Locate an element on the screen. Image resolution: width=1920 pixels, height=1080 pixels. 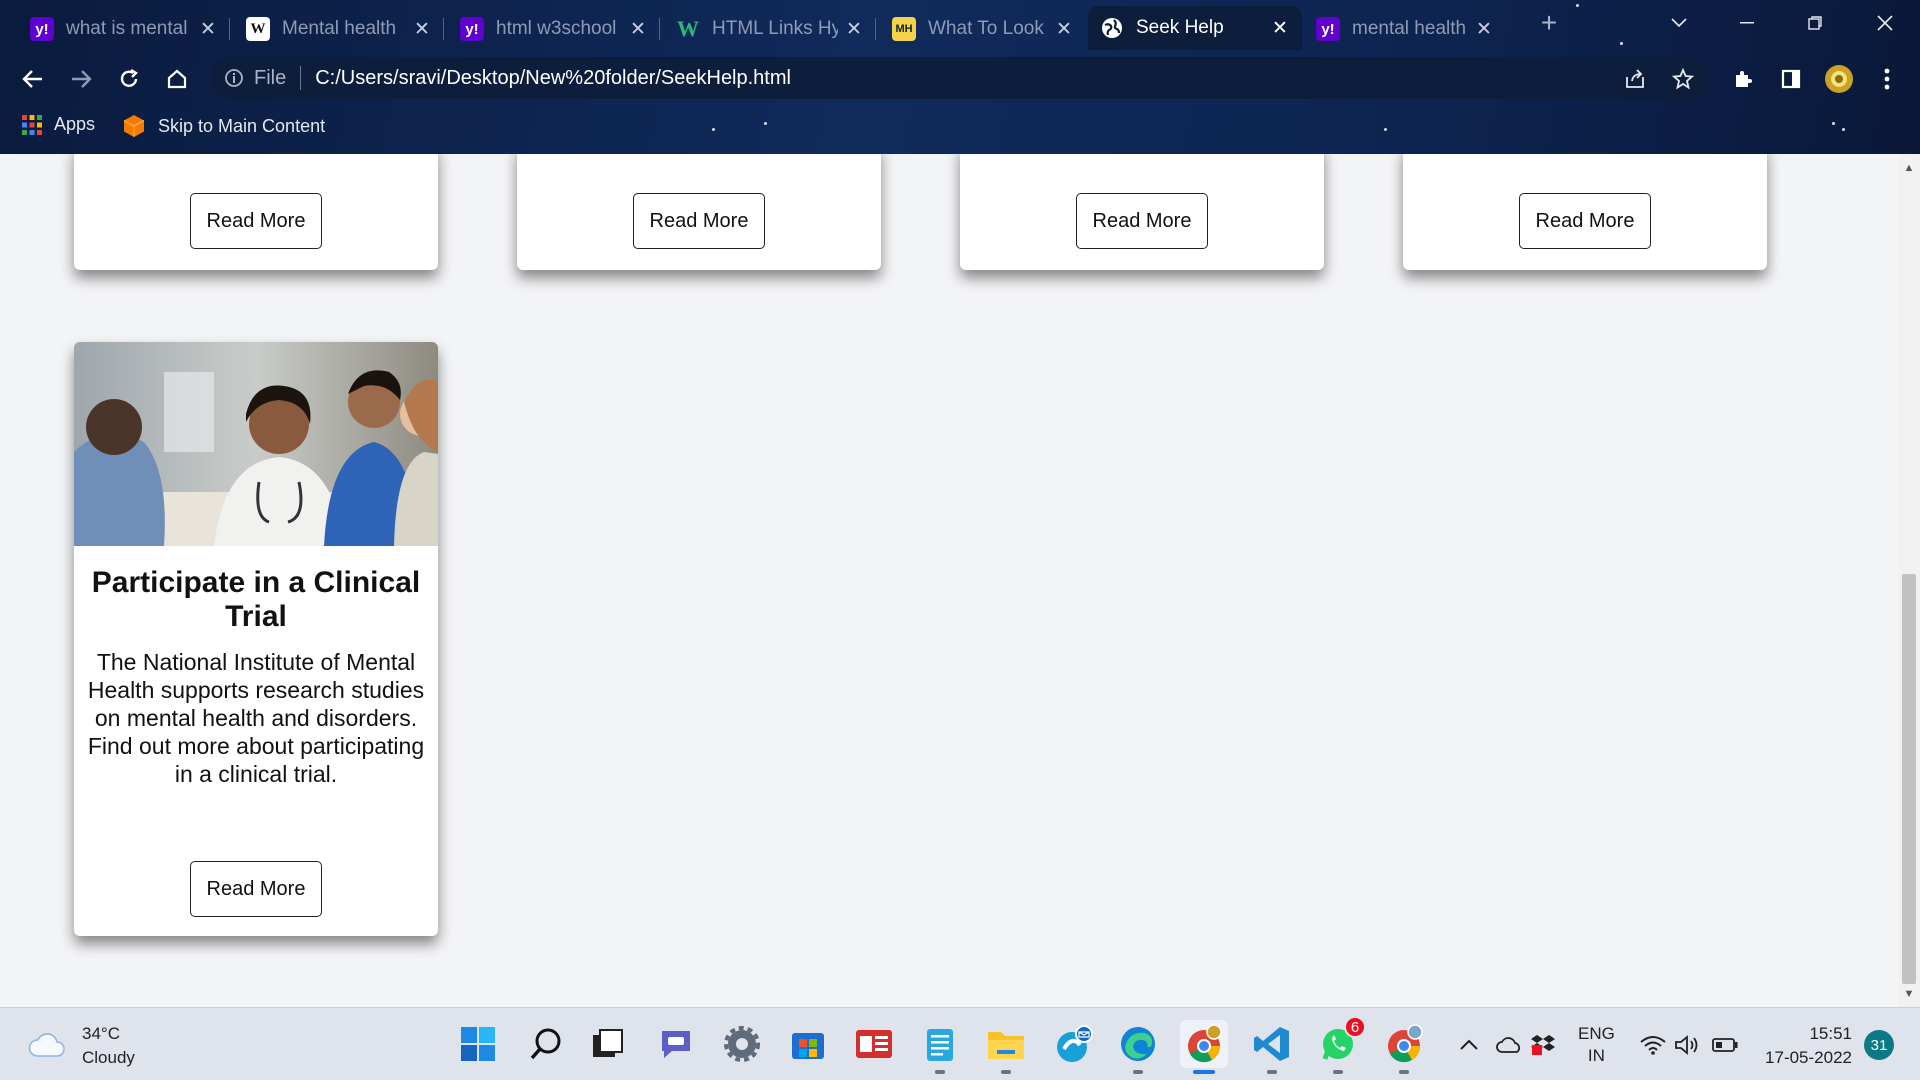
tab-title: html w3school is located at coordinates (556, 28).